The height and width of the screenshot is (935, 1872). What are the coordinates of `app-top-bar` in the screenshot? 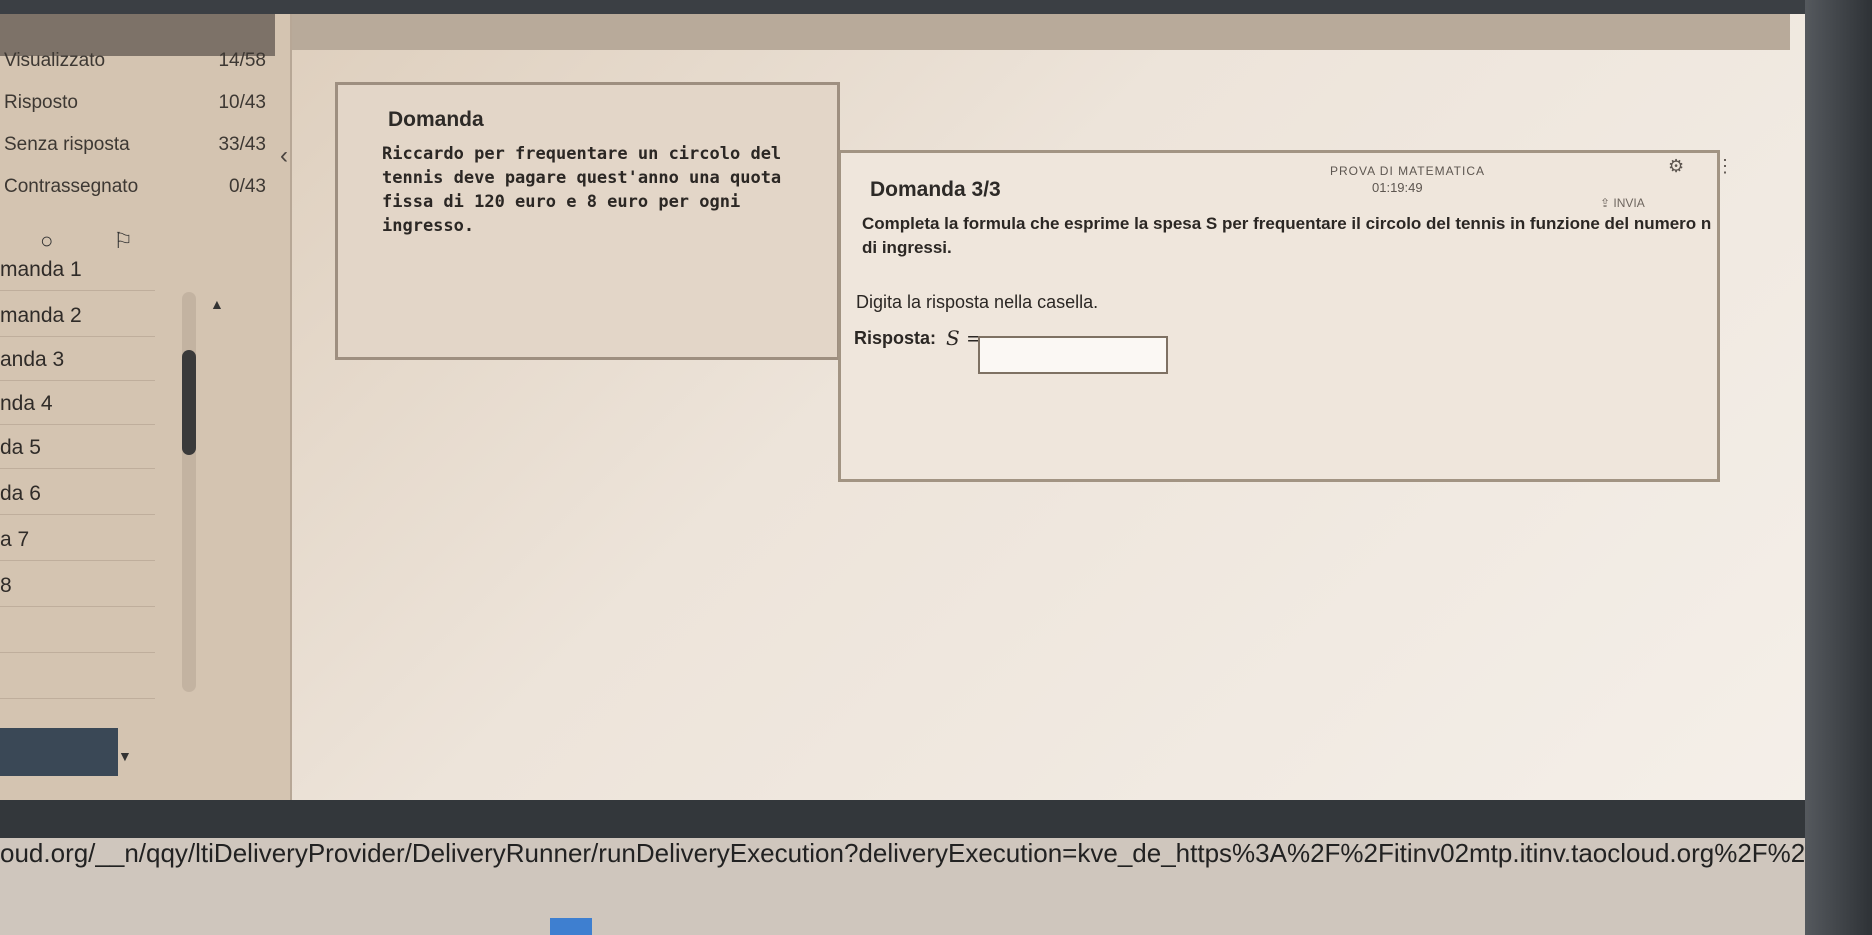 It's located at (1040, 32).